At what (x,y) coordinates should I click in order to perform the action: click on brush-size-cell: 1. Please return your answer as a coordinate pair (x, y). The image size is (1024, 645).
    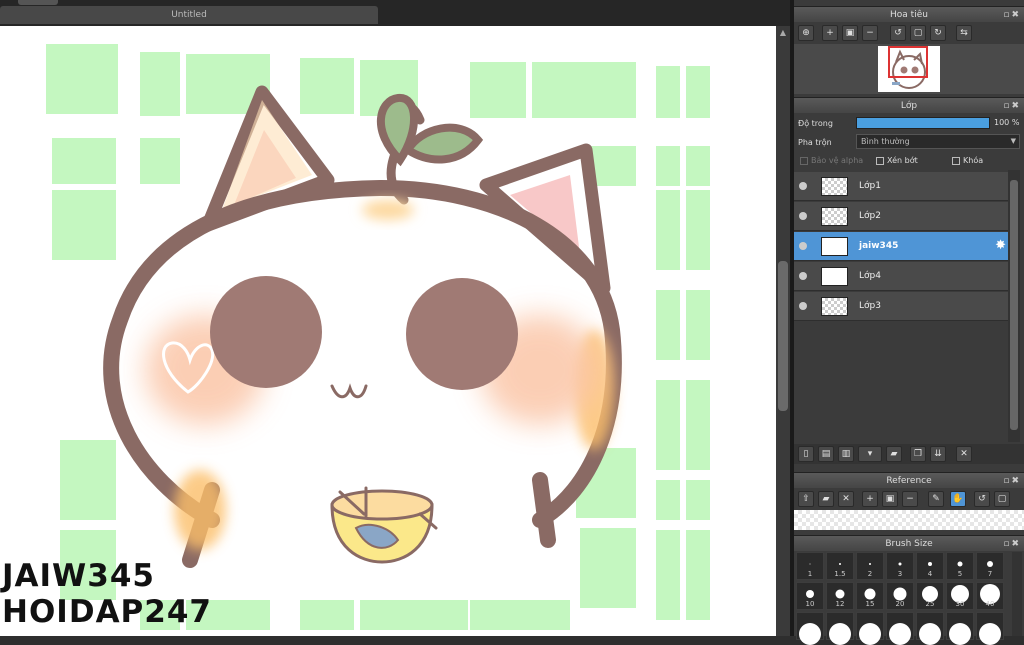
    Looking at the image, I should click on (810, 566).